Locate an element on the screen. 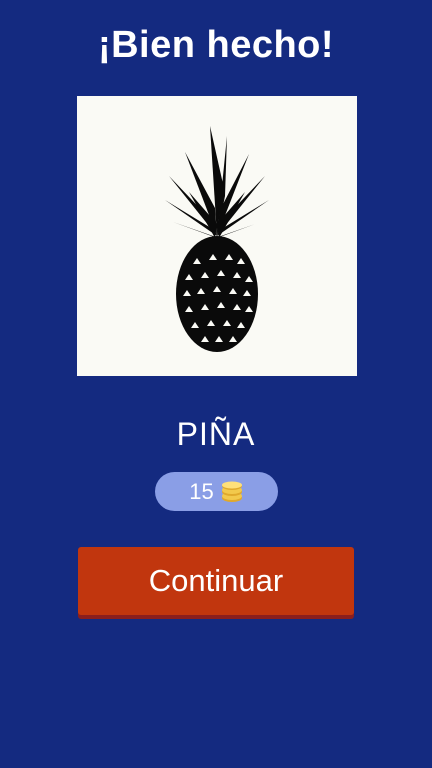  answer-label: PIÑA is located at coordinates (216, 434).